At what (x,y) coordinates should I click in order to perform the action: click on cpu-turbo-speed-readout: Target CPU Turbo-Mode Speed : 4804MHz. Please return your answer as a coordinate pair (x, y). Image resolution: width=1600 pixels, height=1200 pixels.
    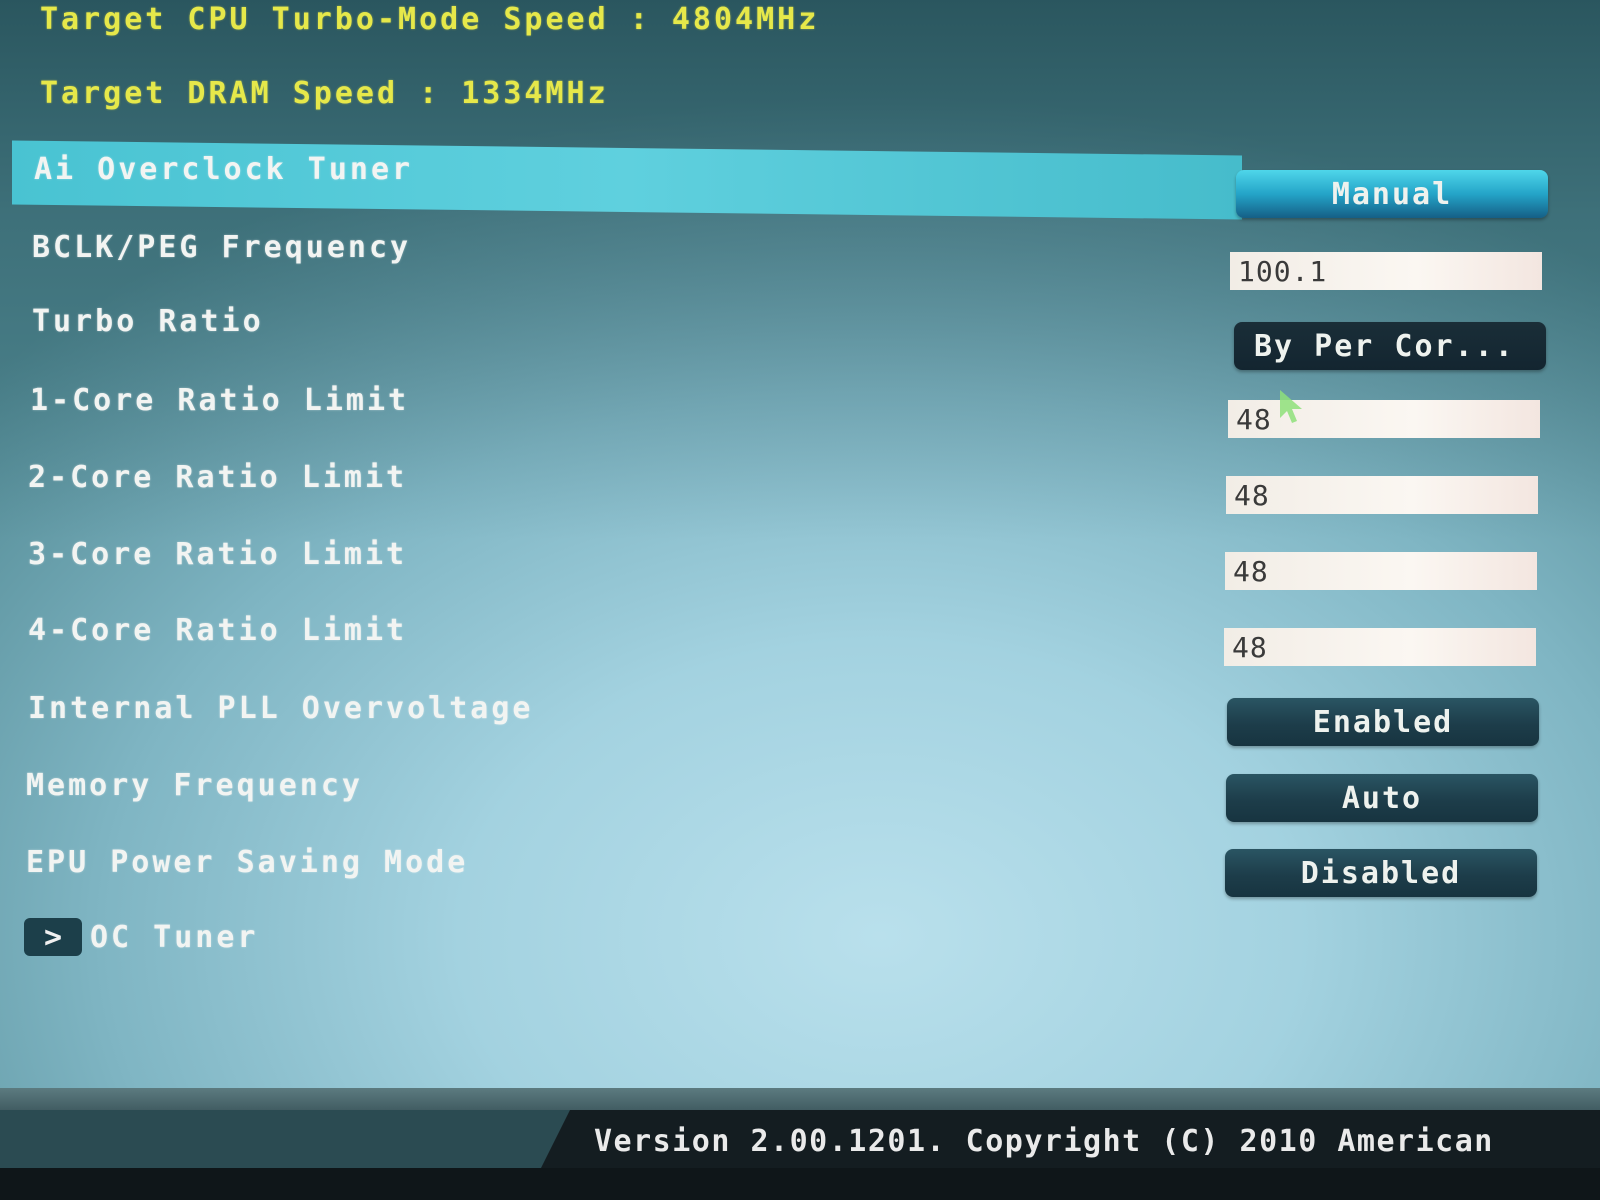
    Looking at the image, I should click on (430, 19).